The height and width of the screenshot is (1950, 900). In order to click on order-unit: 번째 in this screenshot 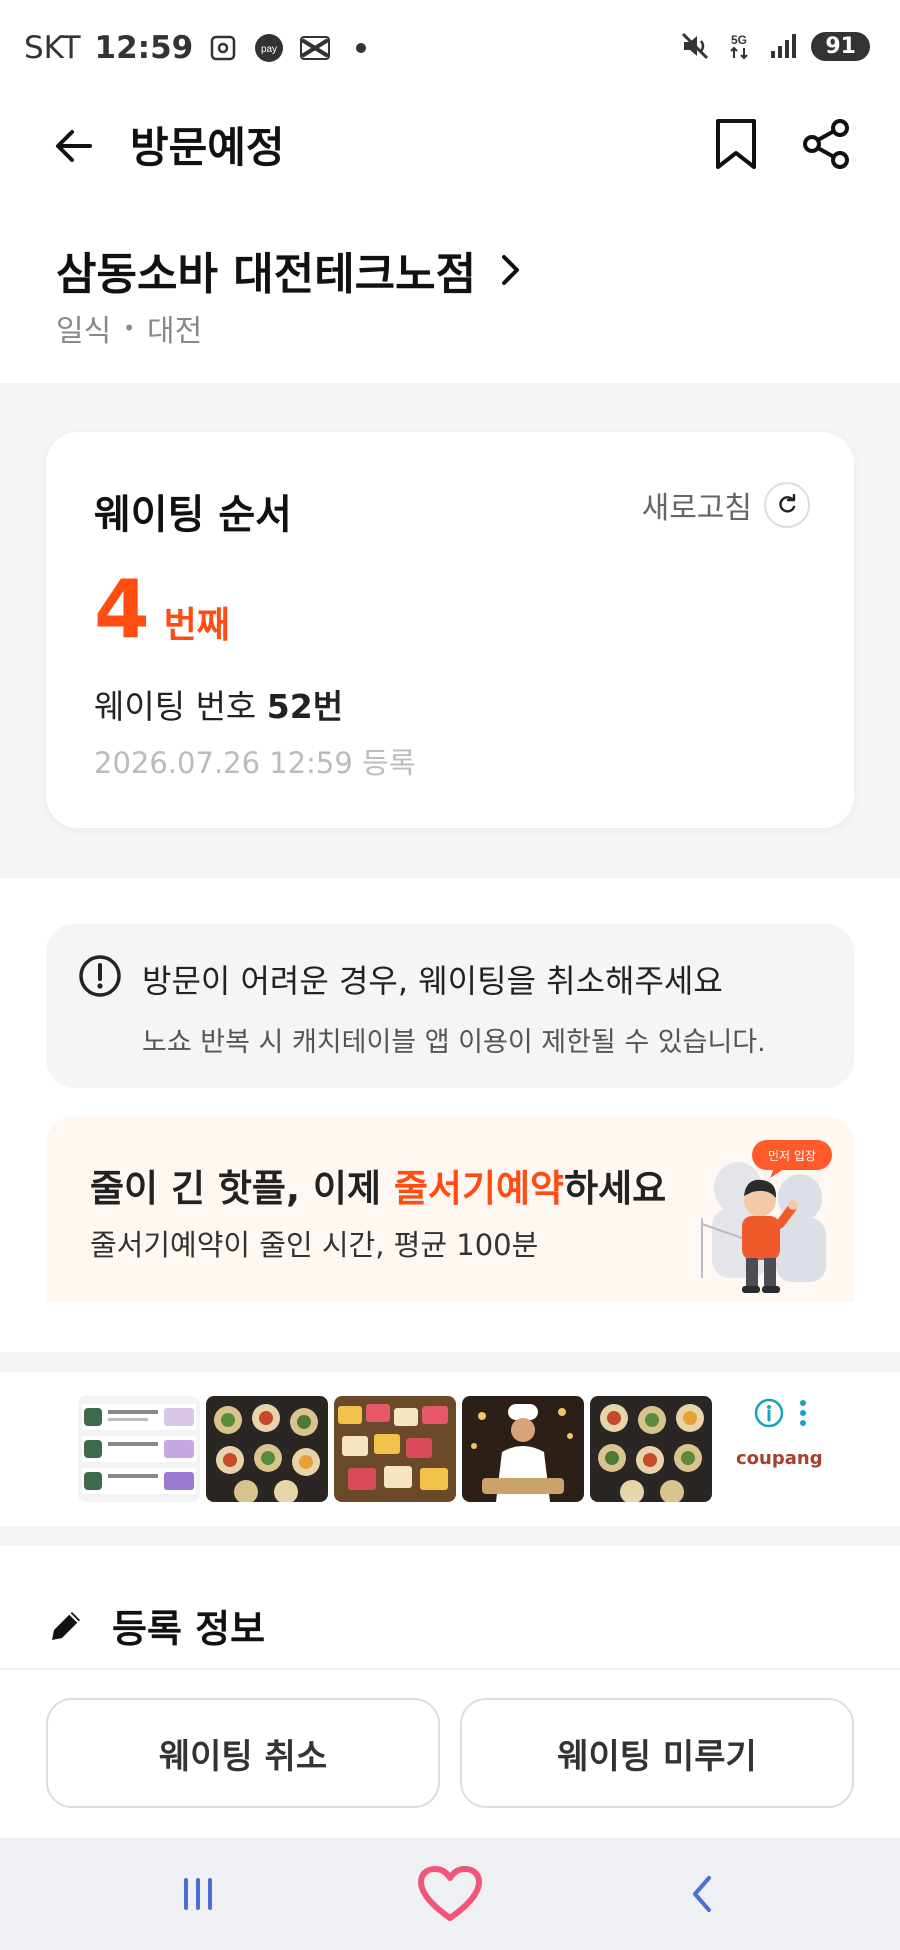, I will do `click(196, 625)`.